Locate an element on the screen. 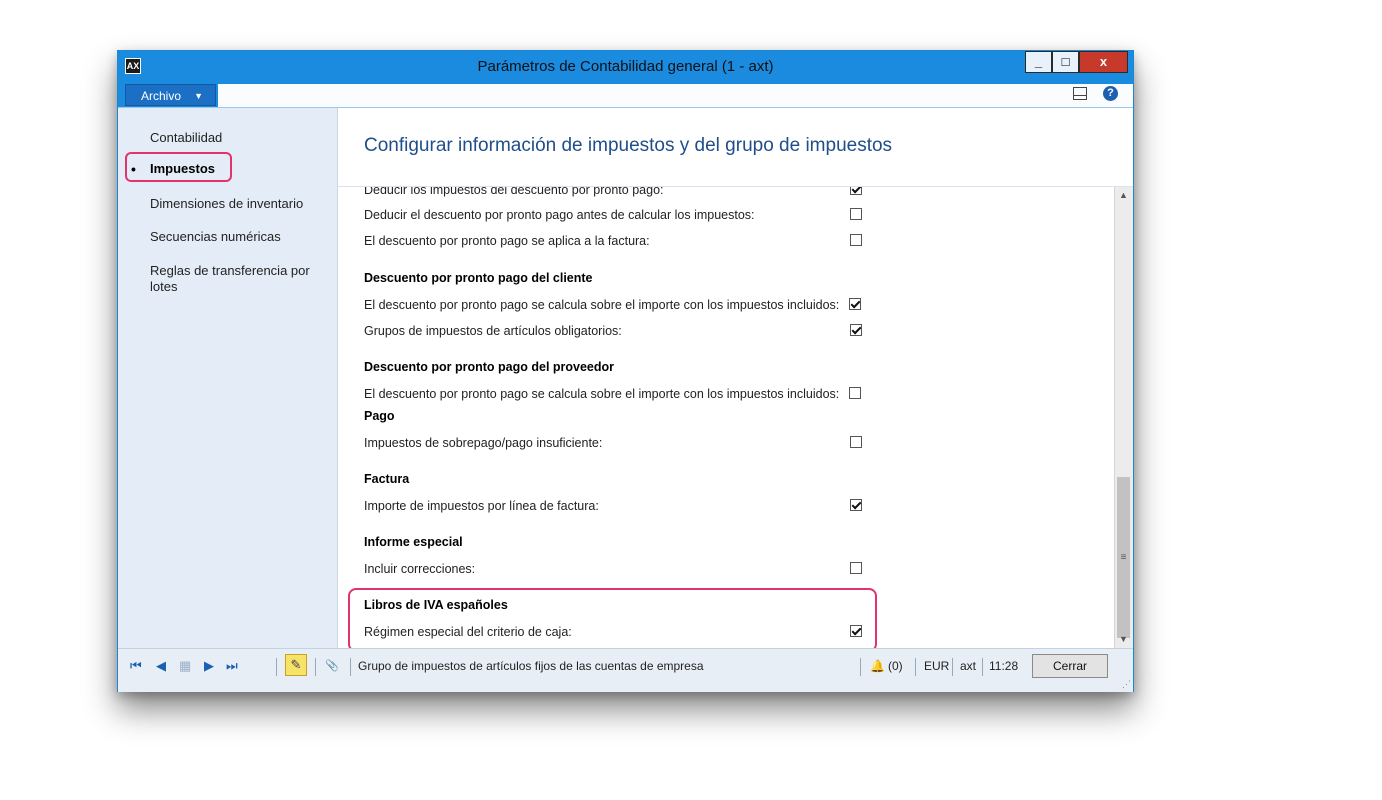 The image size is (1382, 800). nav-item-secuencias: Secuencias numéricas is located at coordinates (237, 237).